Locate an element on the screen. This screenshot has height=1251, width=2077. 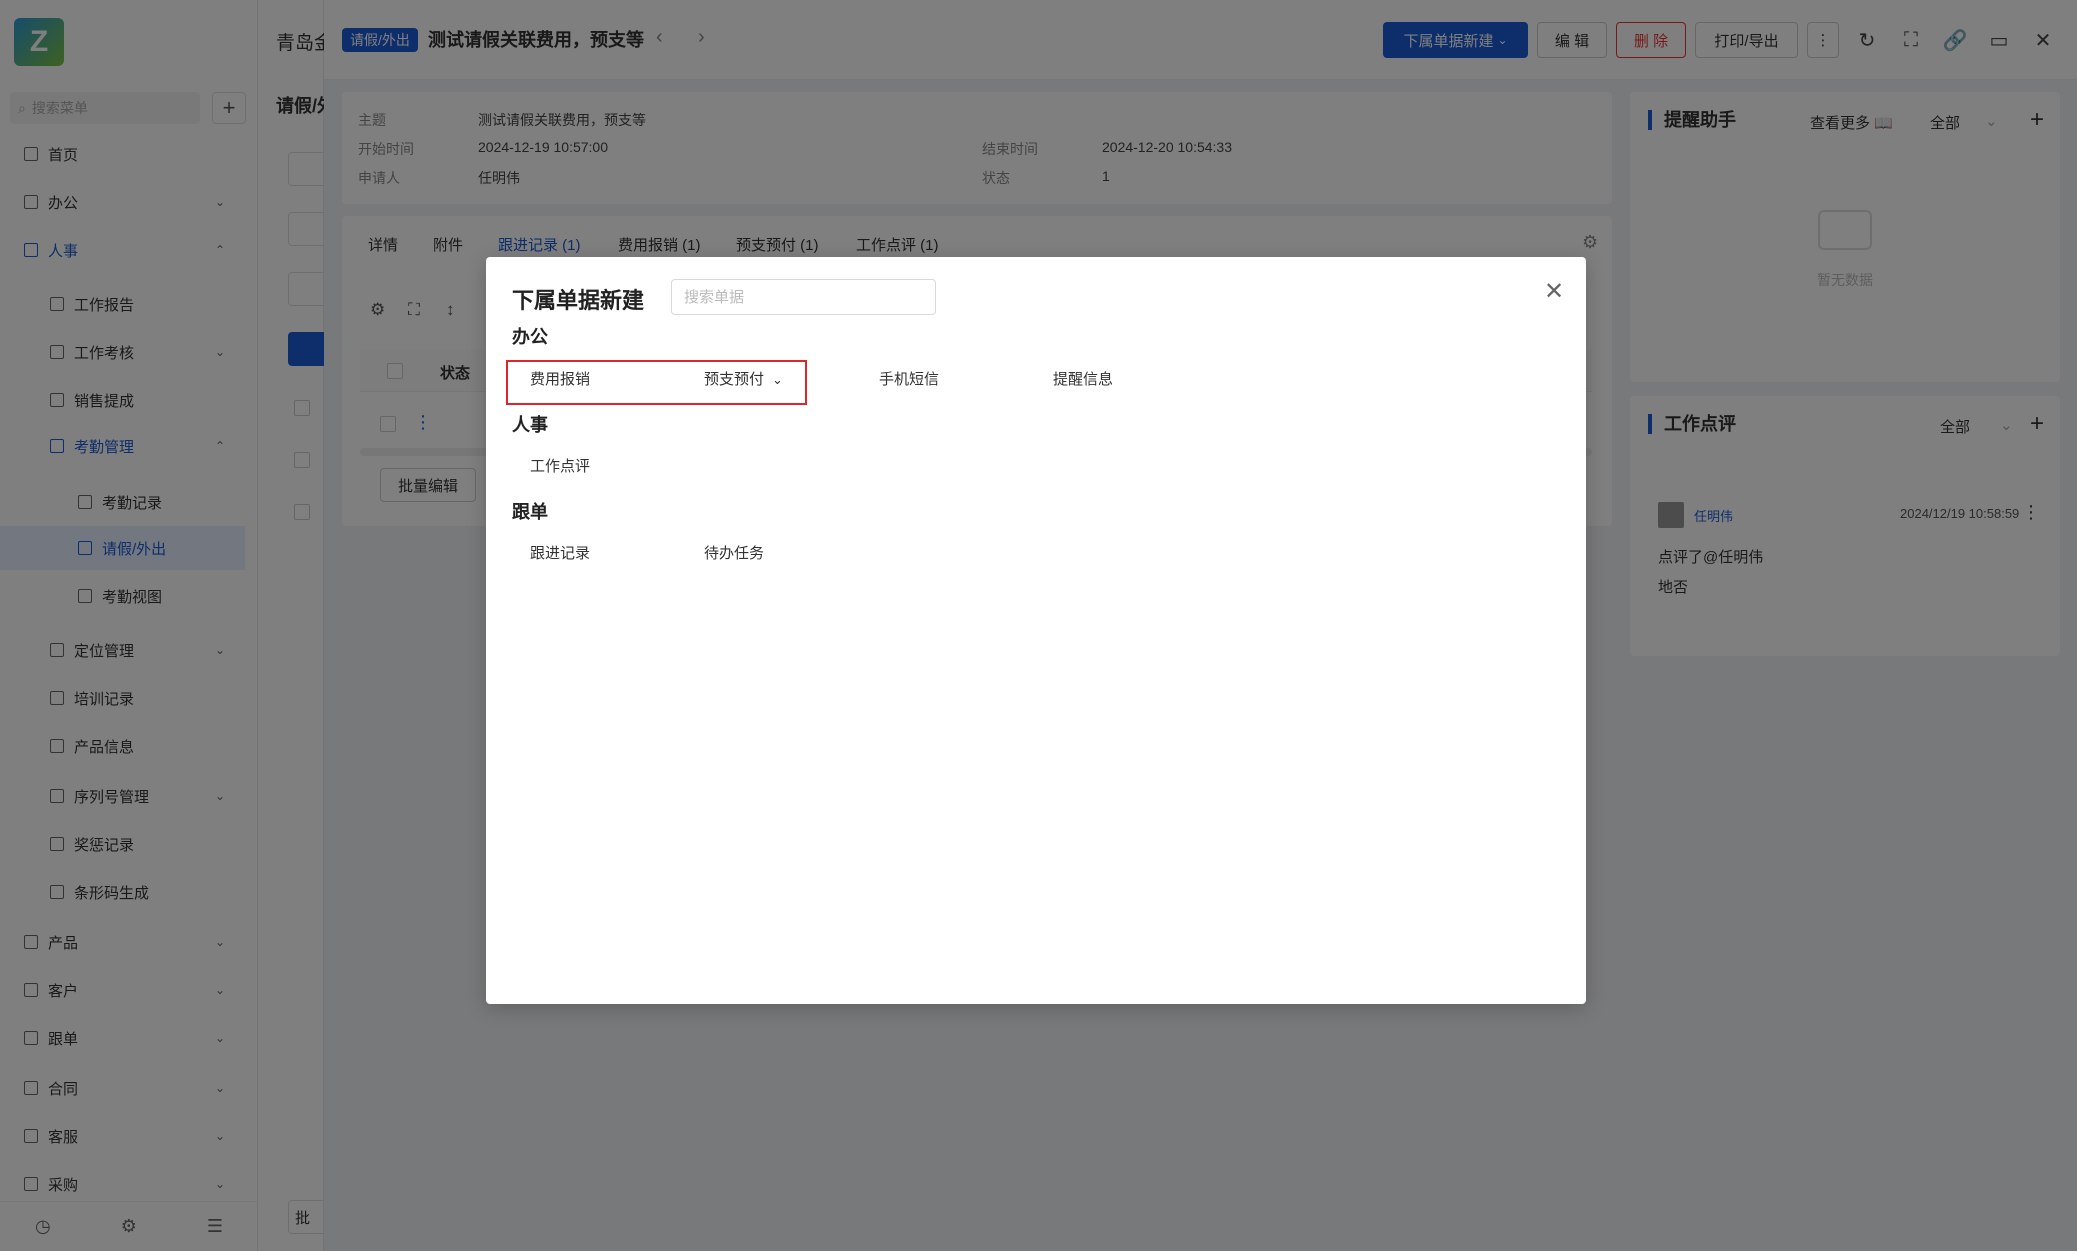
option-advance-label: 预支预付 is located at coordinates (734, 379).